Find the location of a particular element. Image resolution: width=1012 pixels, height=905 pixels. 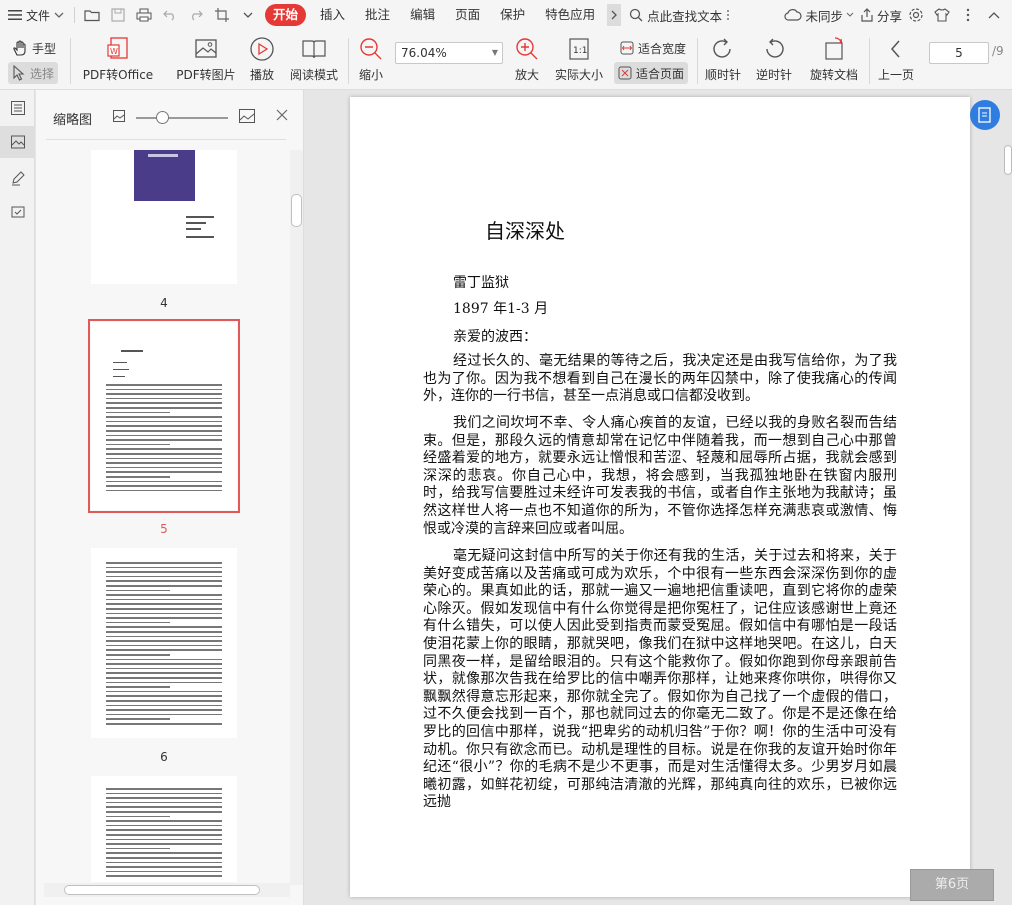

cloud-sync-icon is located at coordinates (793, 15).